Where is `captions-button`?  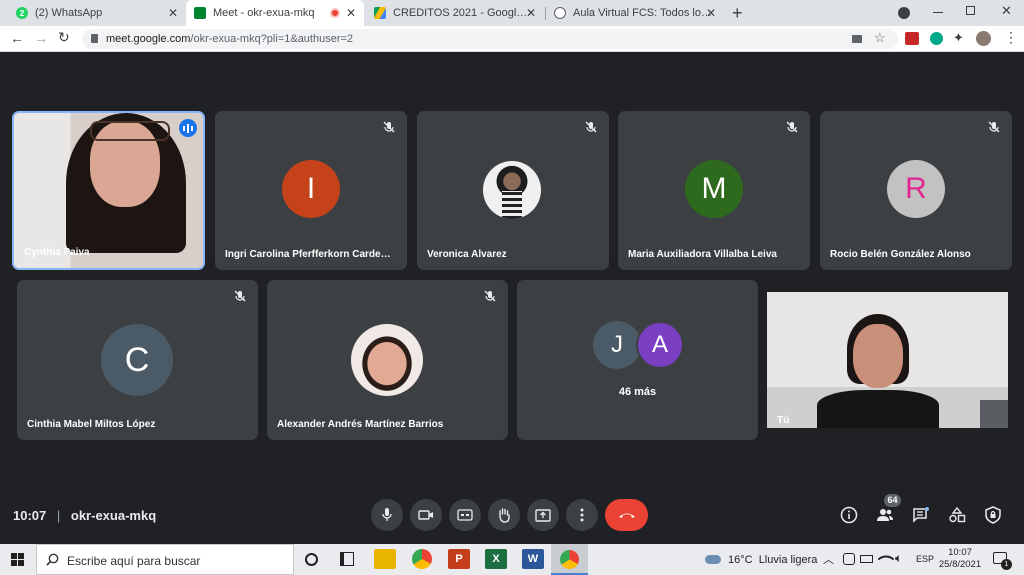 captions-button is located at coordinates (465, 515).